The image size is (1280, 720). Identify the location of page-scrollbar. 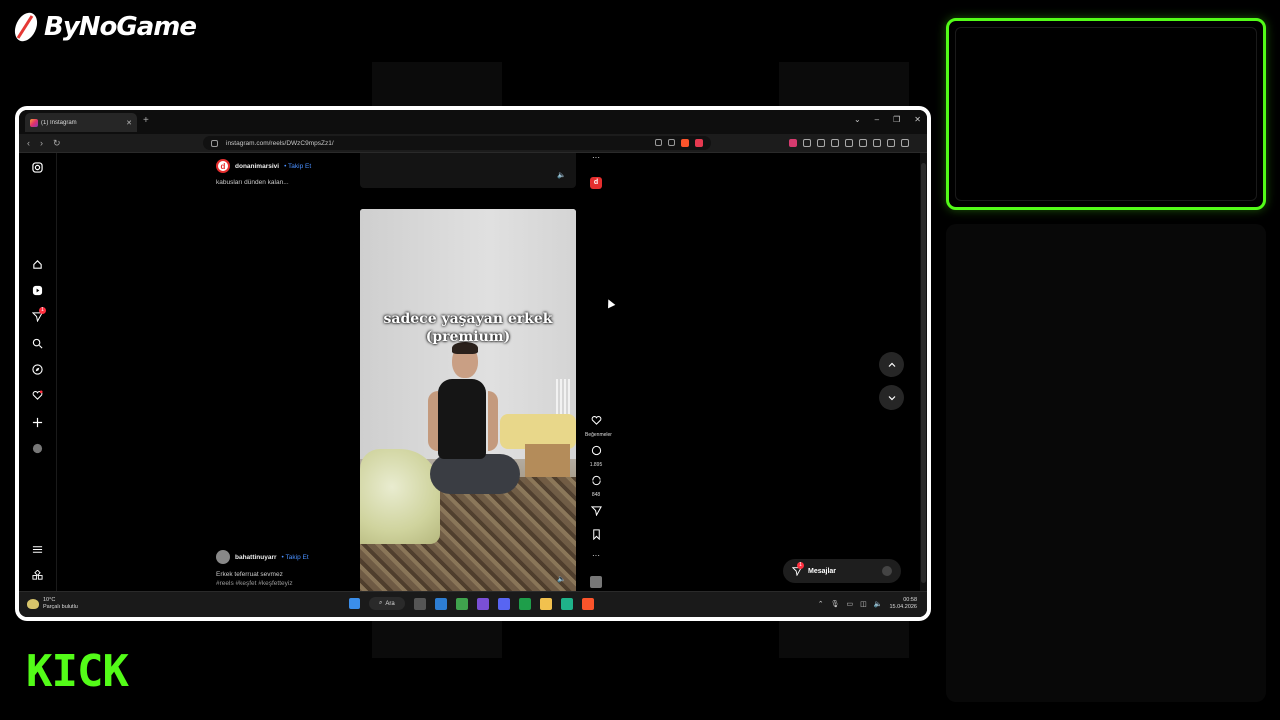
(923, 372).